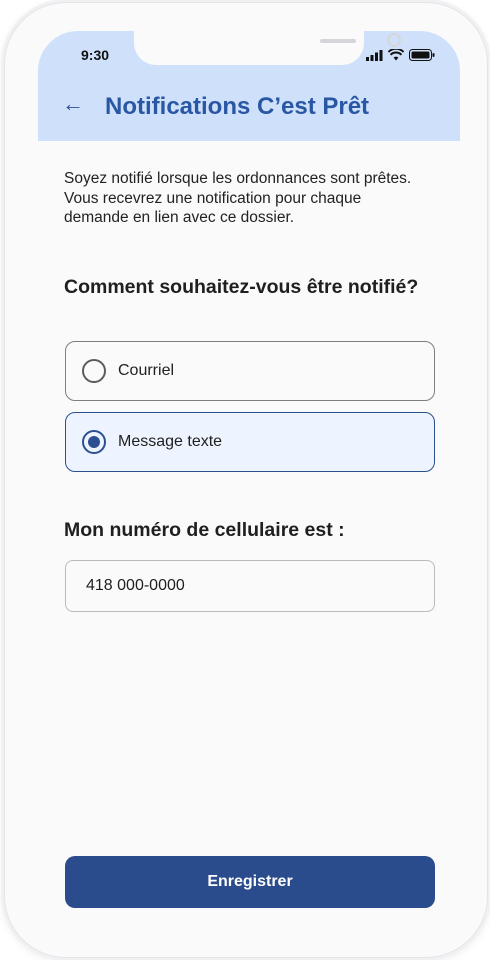  What do you see at coordinates (73, 104) in the screenshot?
I see `back-arrow-icon: ←` at bounding box center [73, 104].